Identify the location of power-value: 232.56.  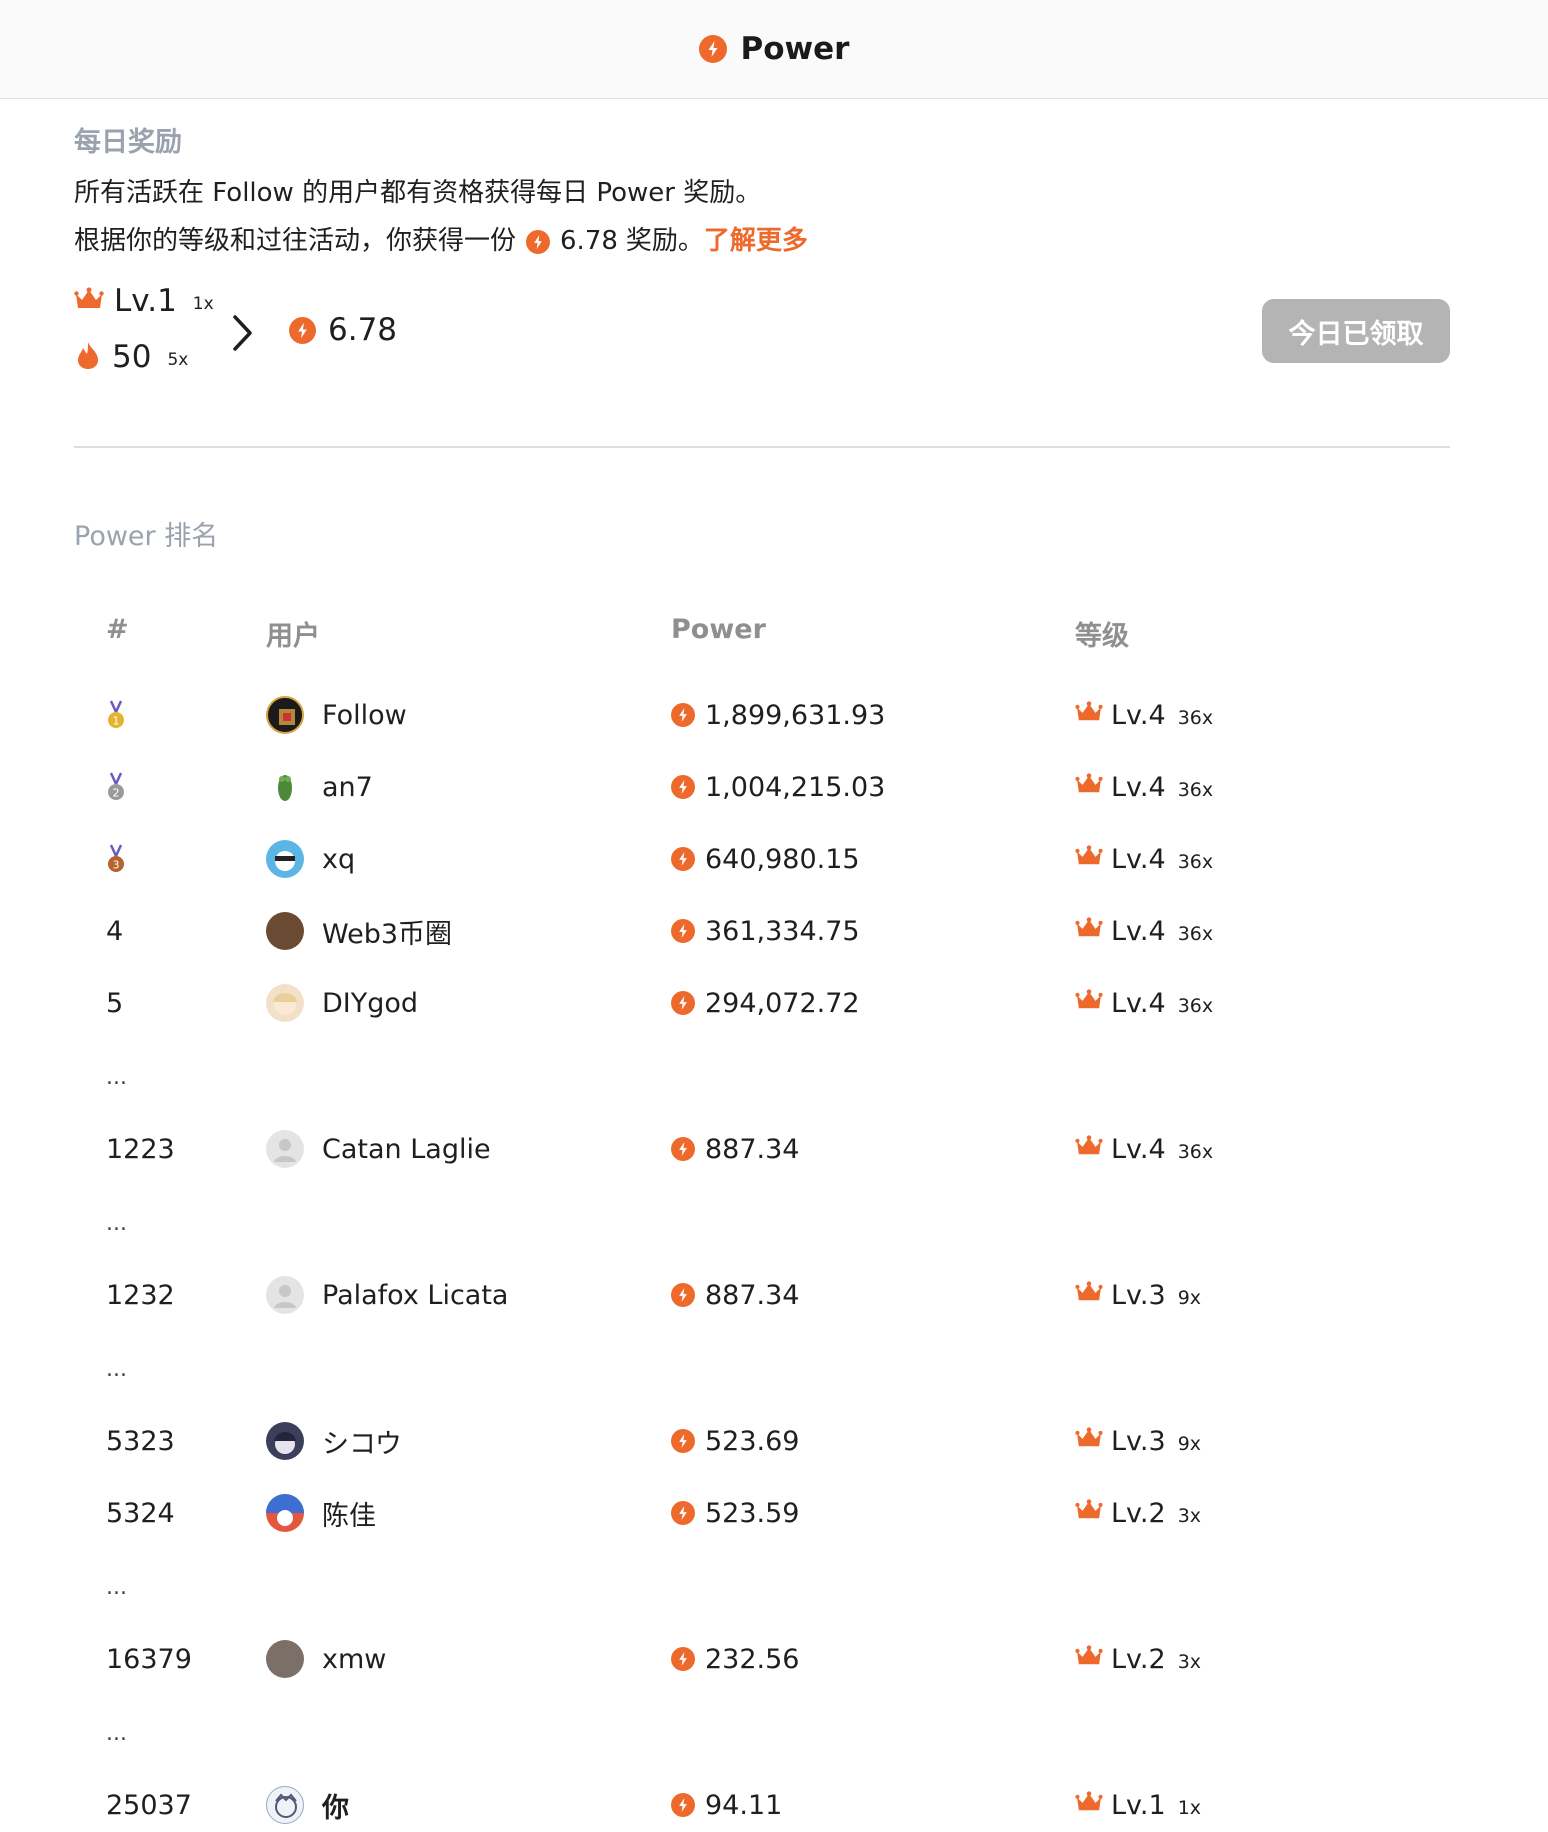
(752, 1659).